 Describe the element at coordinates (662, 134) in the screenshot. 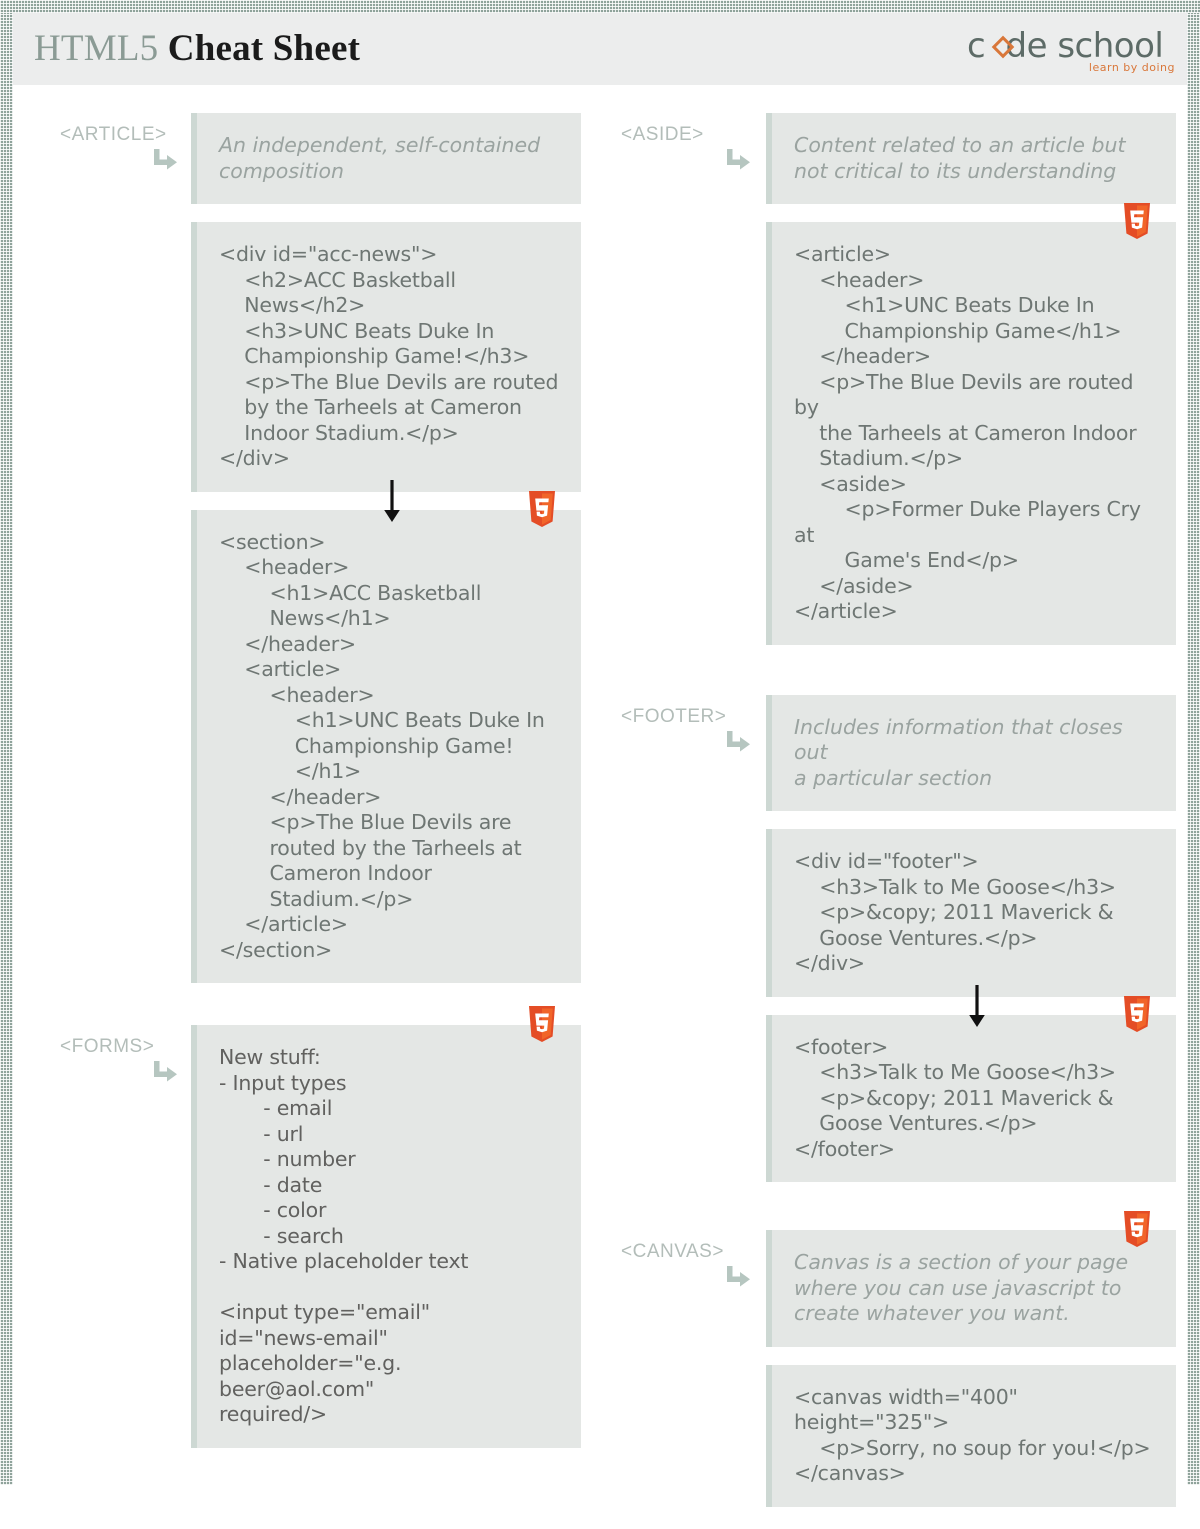

I see `section-label: <ASIDE>` at that location.